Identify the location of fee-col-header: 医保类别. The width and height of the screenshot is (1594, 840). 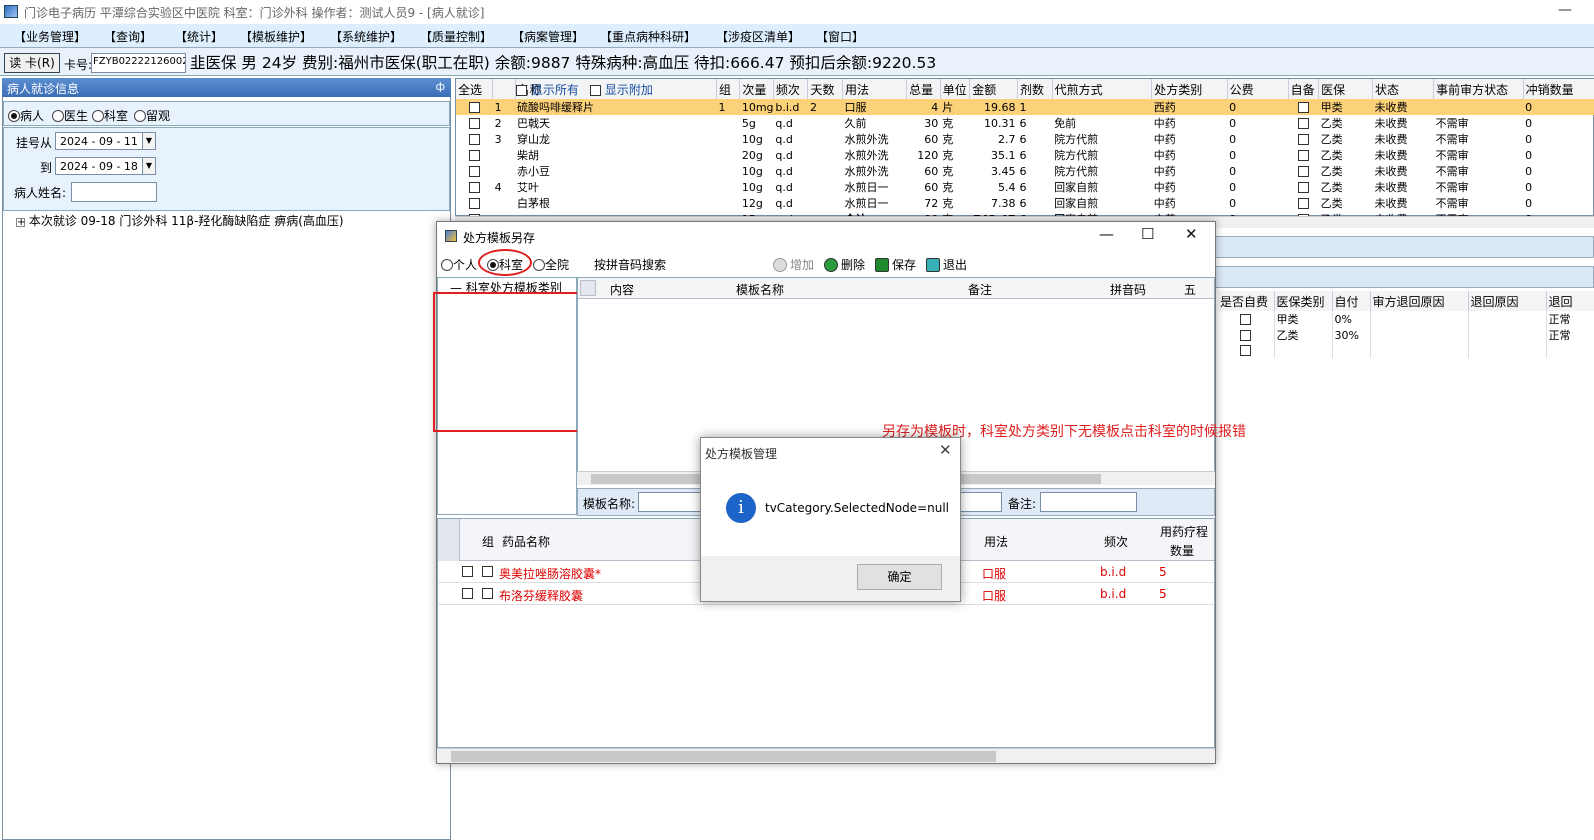
(1303, 301).